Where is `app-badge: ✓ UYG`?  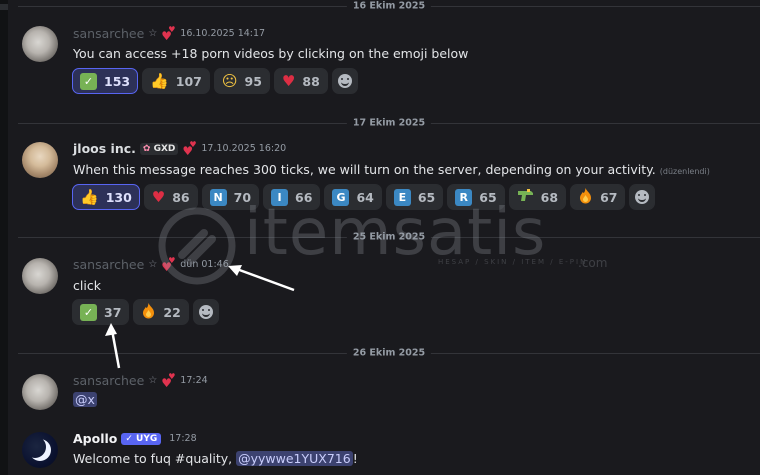
app-badge: ✓ UYG is located at coordinates (141, 438).